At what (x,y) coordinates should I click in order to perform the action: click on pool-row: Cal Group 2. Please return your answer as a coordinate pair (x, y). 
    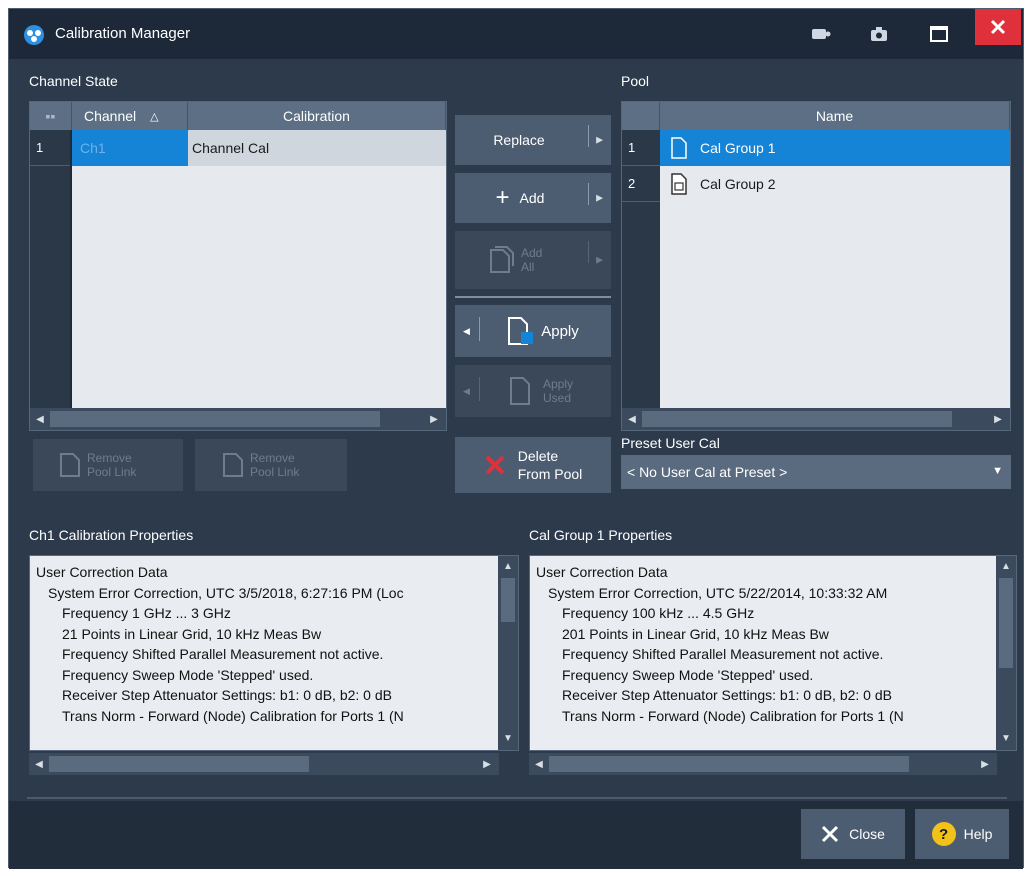
    Looking at the image, I should click on (835, 184).